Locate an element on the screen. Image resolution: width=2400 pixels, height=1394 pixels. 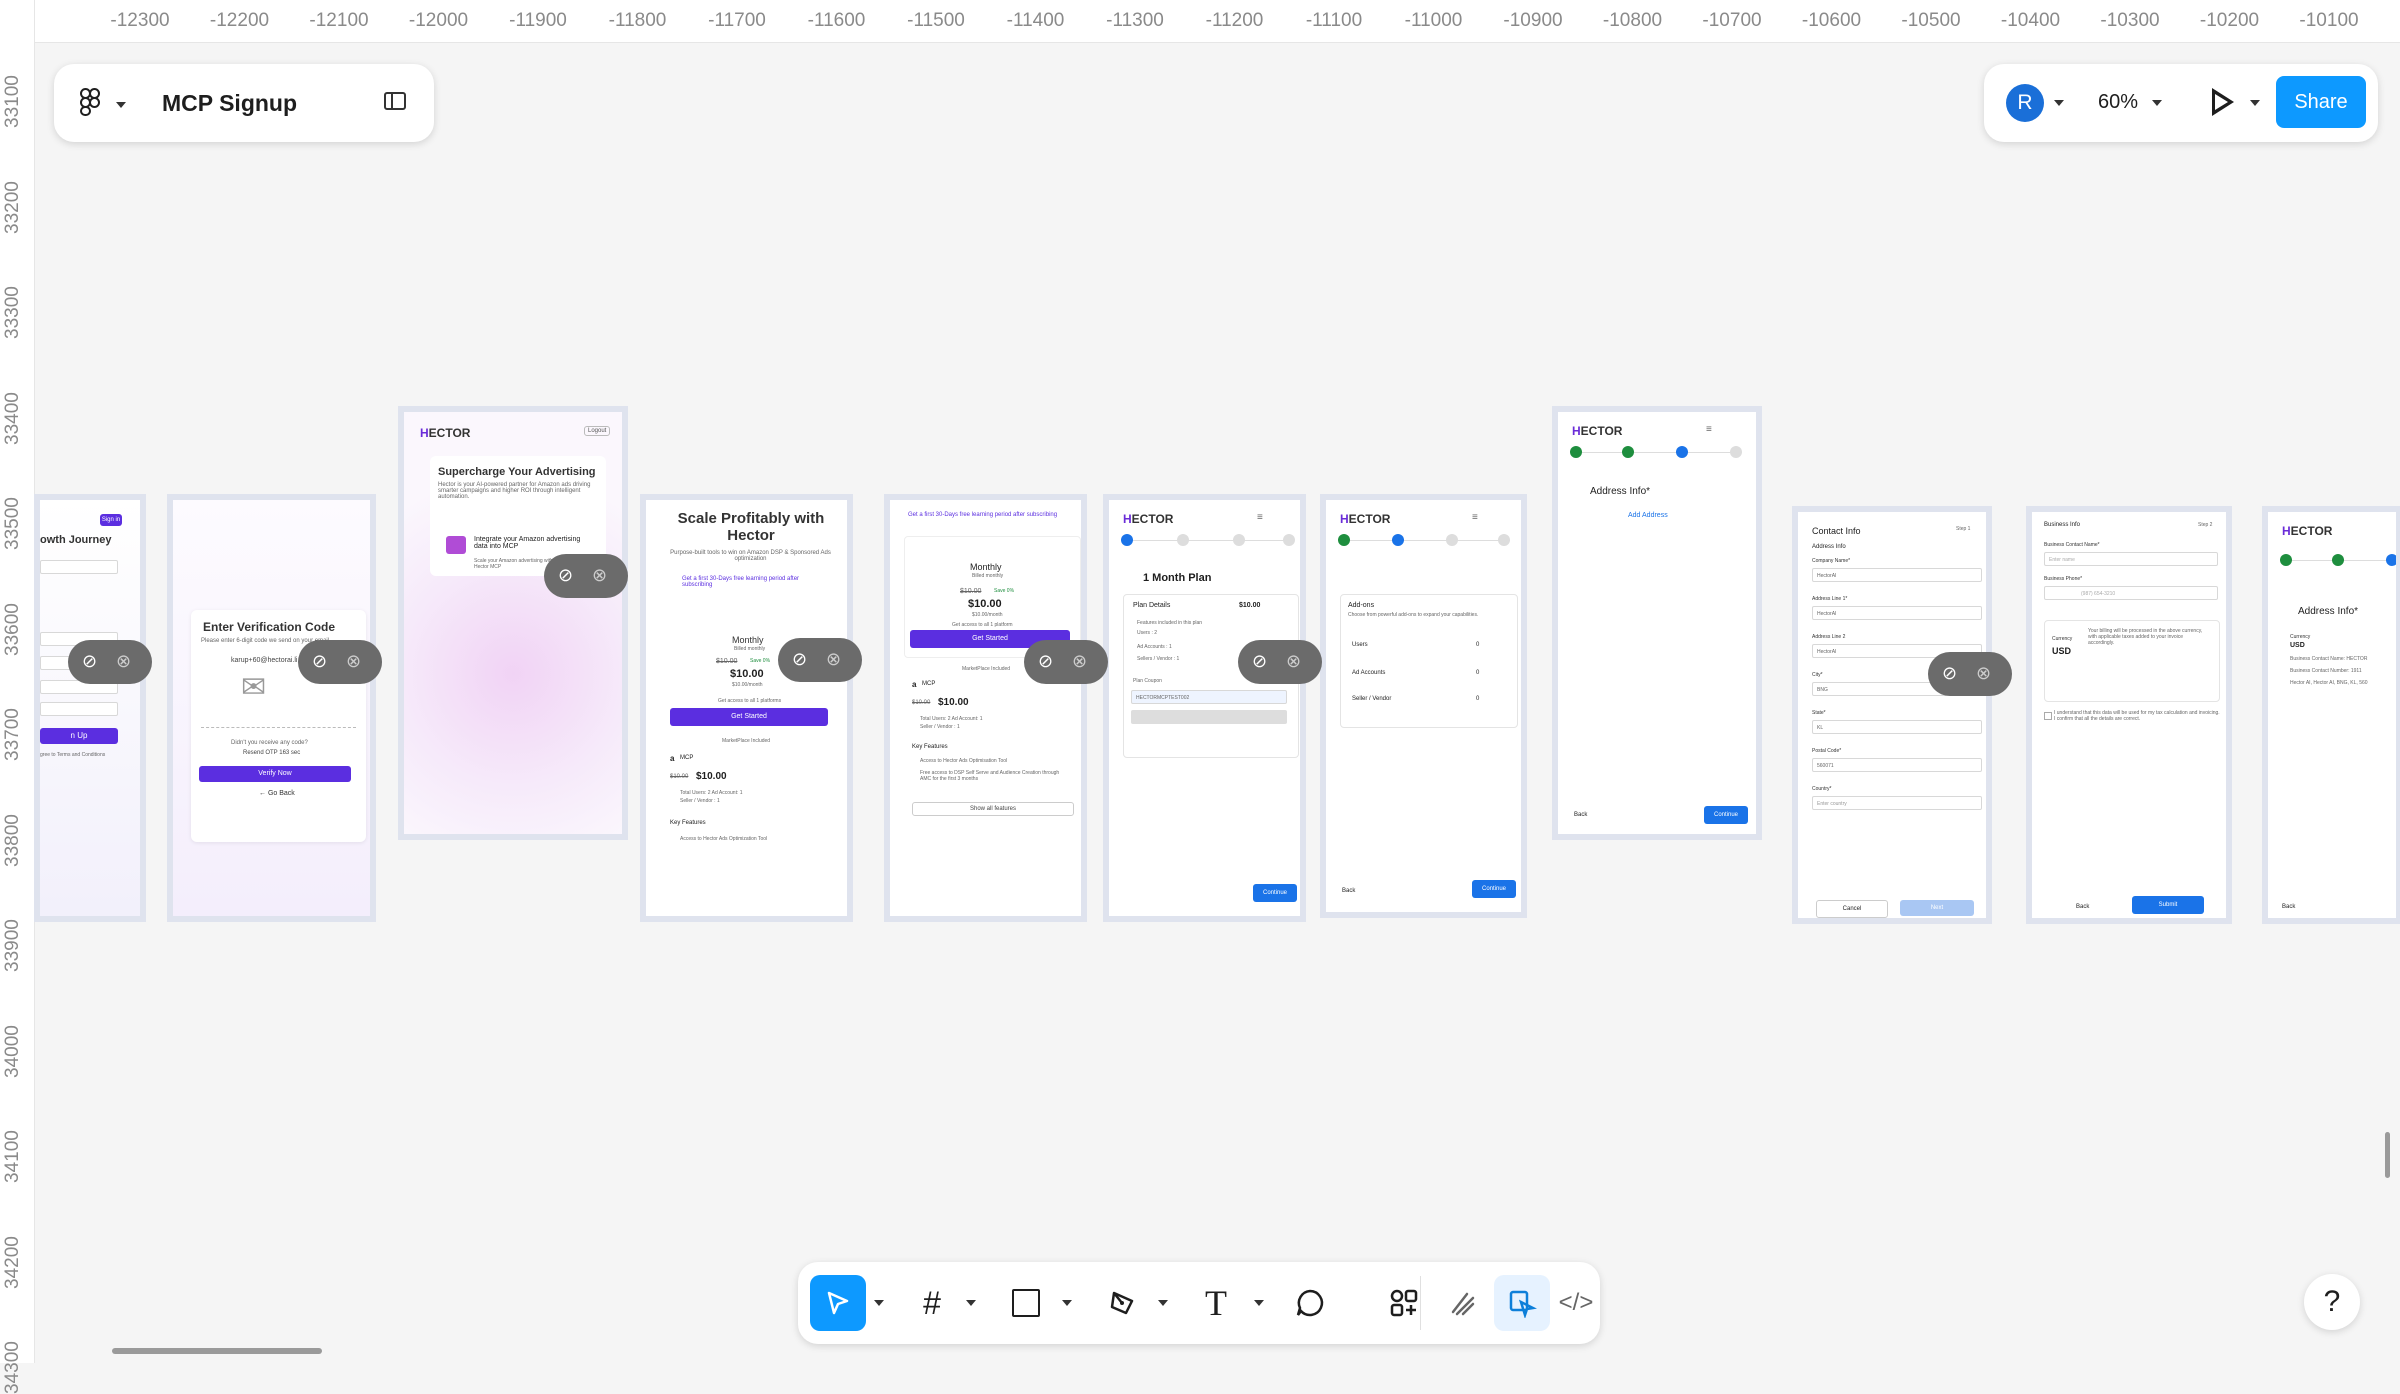
addon-ad-count: 0 is located at coordinates (1477, 673).